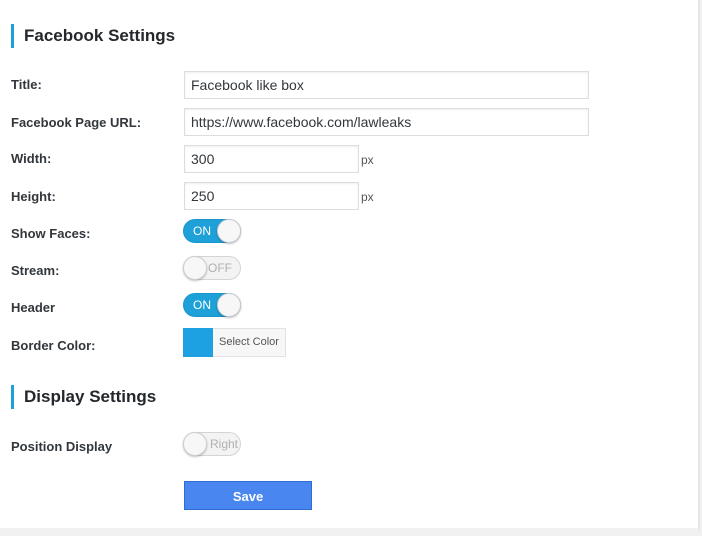 The image size is (702, 536). Describe the element at coordinates (198, 342) in the screenshot. I see `color-swatch` at that location.